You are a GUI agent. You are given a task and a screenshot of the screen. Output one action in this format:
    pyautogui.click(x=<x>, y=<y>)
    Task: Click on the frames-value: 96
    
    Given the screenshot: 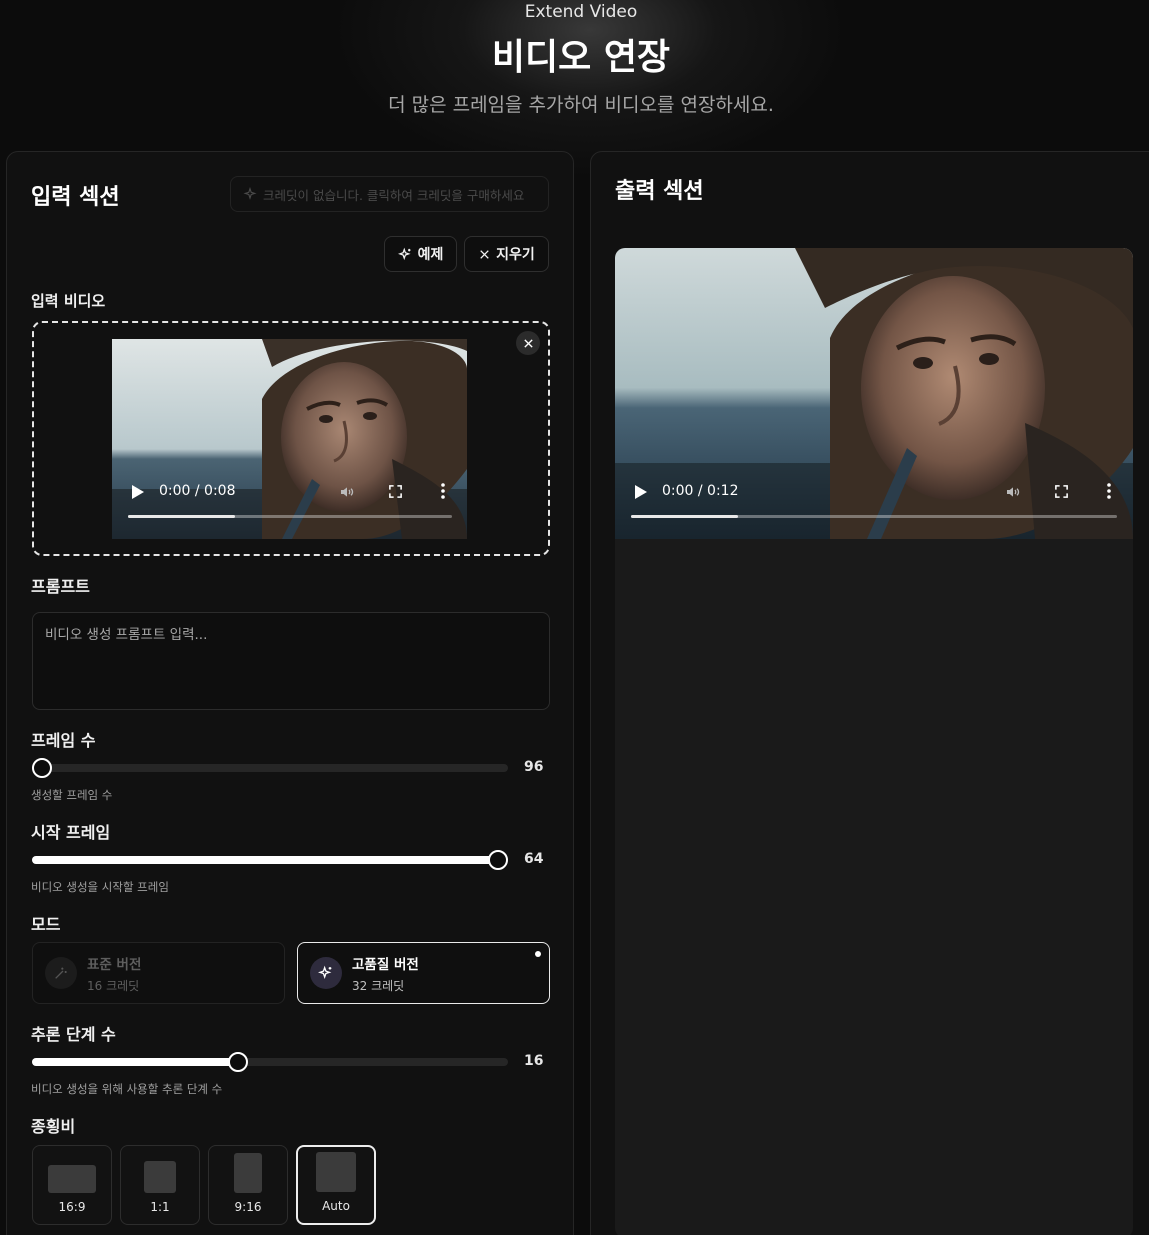 What is the action you would take?
    pyautogui.click(x=534, y=767)
    